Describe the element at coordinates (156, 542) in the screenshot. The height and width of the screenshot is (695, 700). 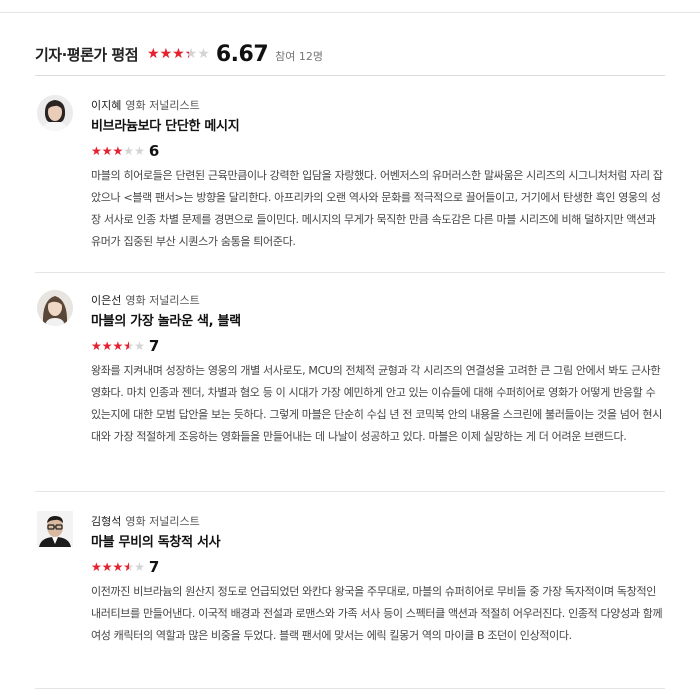
I see `review-headline: 마블 무비의 독창적 서사` at that location.